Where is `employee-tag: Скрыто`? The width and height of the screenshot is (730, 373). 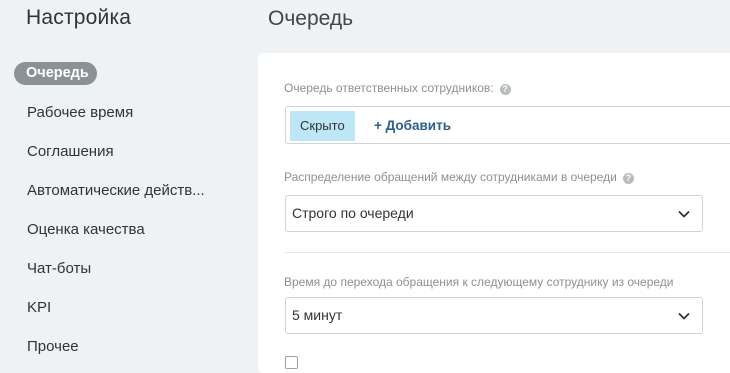 employee-tag: Скрыто is located at coordinates (322, 126).